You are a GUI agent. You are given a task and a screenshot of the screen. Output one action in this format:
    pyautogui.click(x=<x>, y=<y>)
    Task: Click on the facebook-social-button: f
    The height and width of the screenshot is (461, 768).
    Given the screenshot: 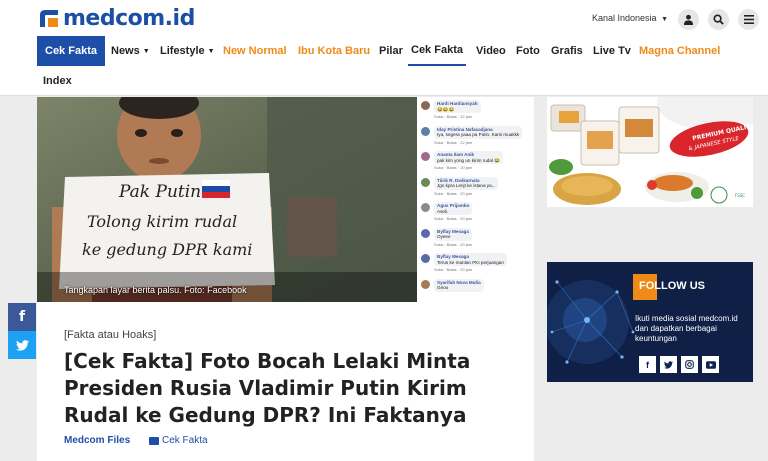 What is the action you would take?
    pyautogui.click(x=647, y=364)
    